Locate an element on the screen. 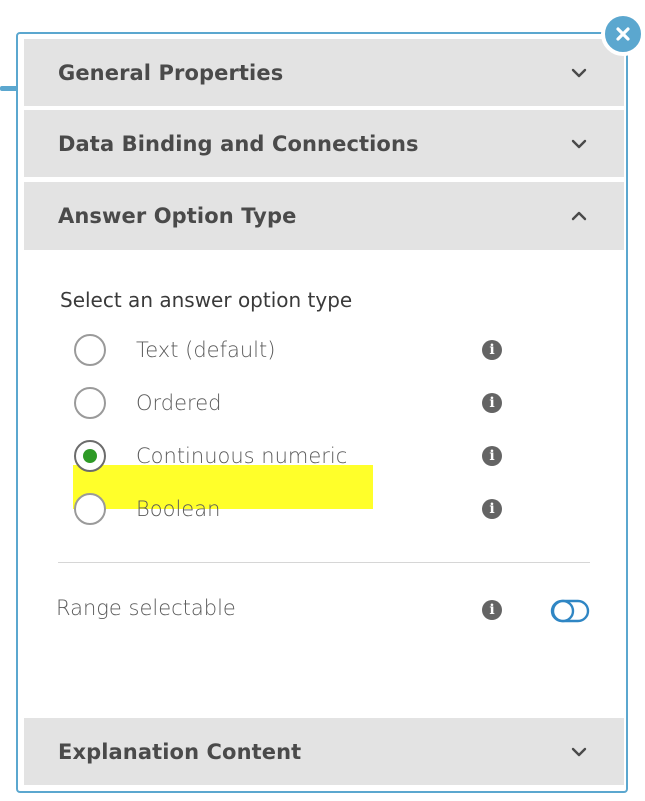  section-data-binding-header: Data Binding and Connections is located at coordinates (324, 143).